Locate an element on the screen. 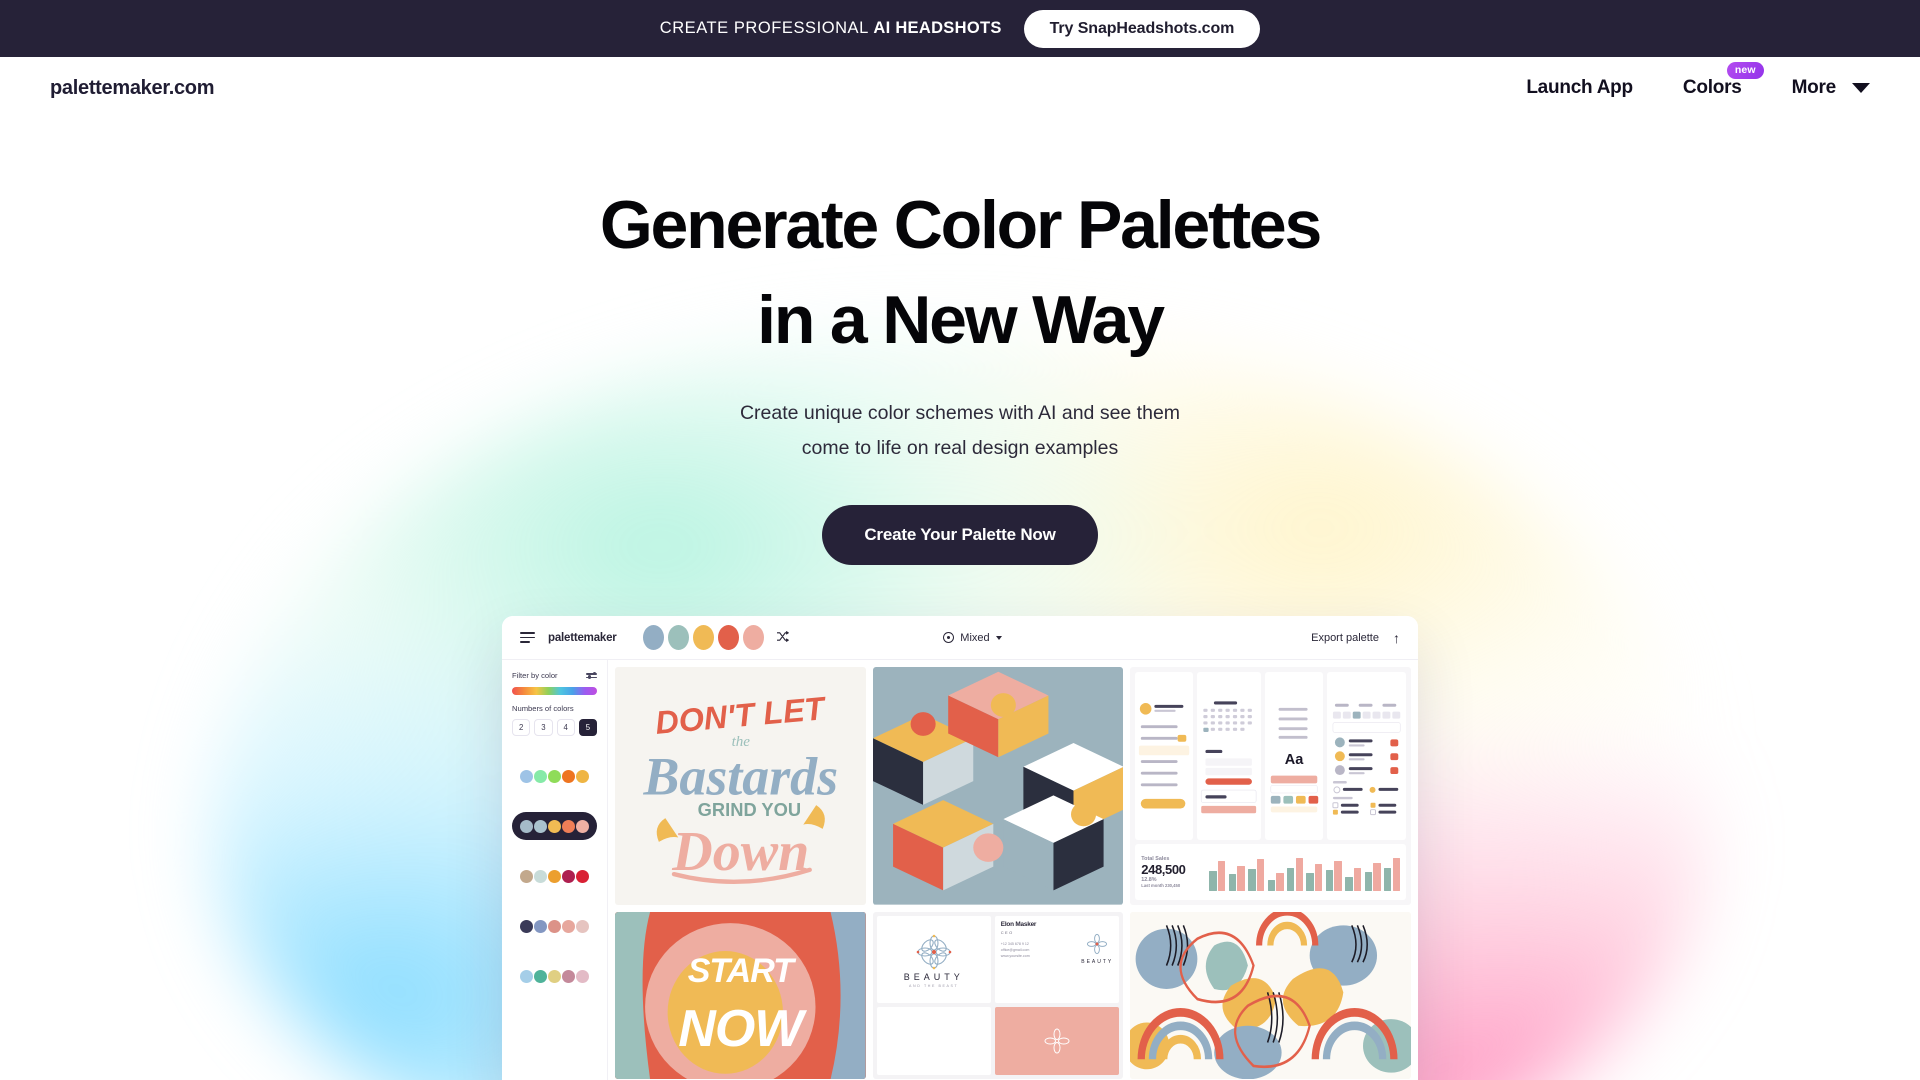 Image resolution: width=1920 pixels, height=1080 pixels. beauty-brand-name: BEAUTY is located at coordinates (933, 976).